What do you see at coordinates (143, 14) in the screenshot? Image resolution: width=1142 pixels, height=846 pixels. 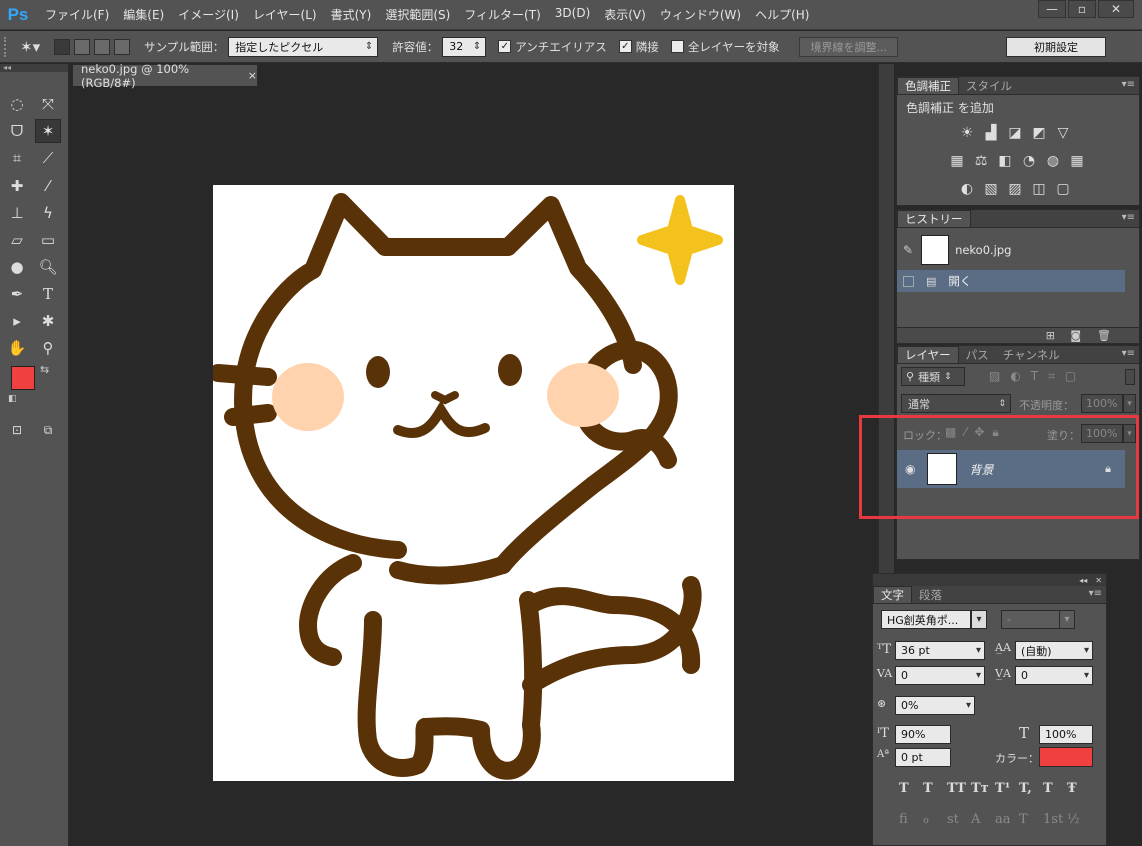 I see `menu-item: 編集(E)` at bounding box center [143, 14].